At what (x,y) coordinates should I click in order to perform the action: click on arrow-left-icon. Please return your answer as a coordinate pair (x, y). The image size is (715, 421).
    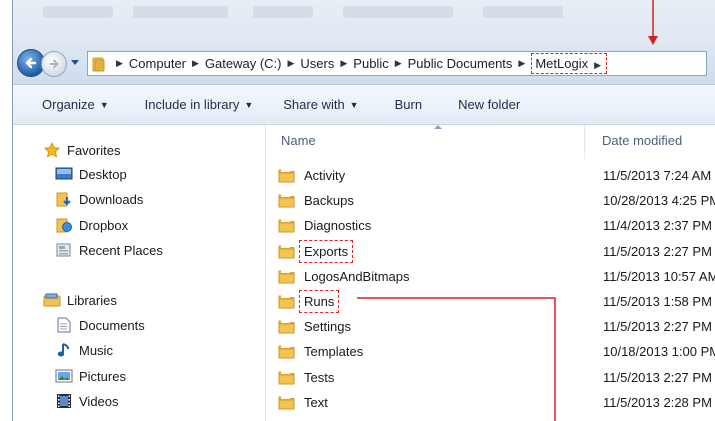
    Looking at the image, I should click on (31, 63).